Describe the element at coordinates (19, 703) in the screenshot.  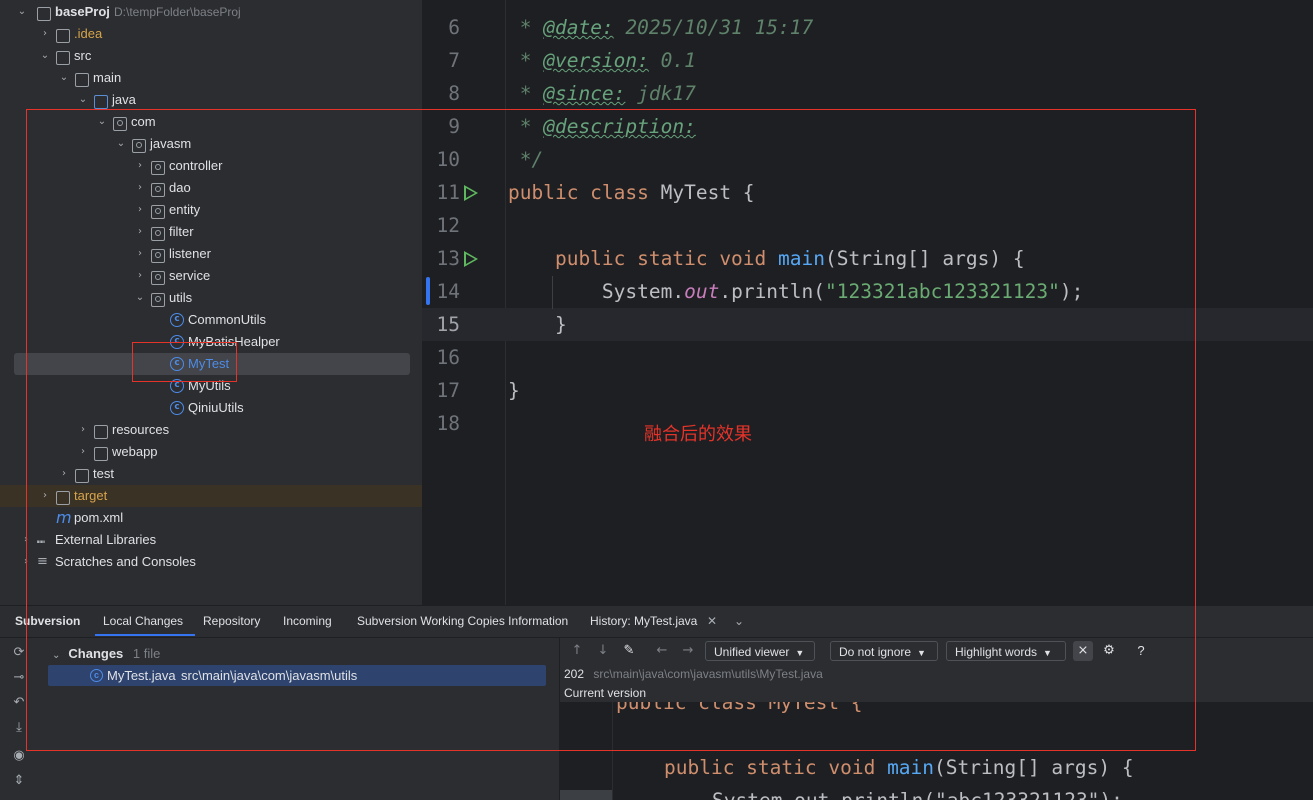
I see `rollback-icon: ↶` at that location.